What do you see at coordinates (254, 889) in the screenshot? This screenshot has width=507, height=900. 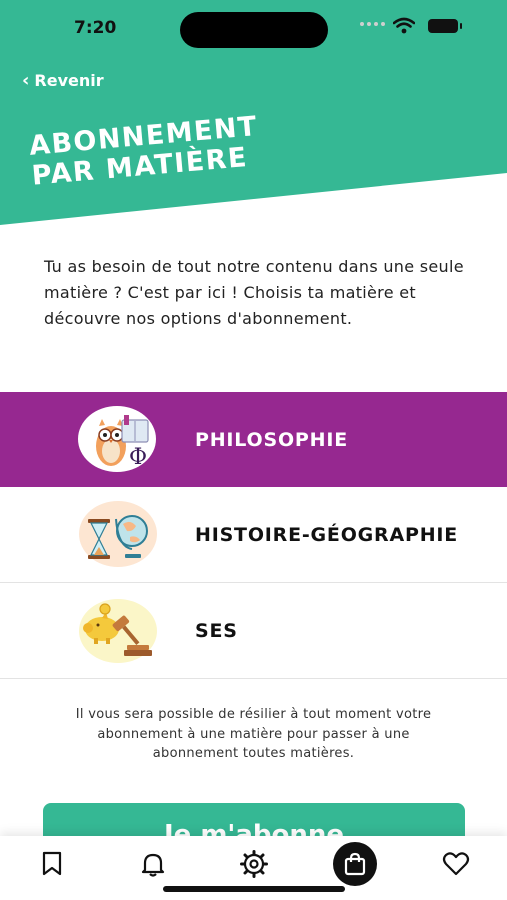 I see `home-indicator` at bounding box center [254, 889].